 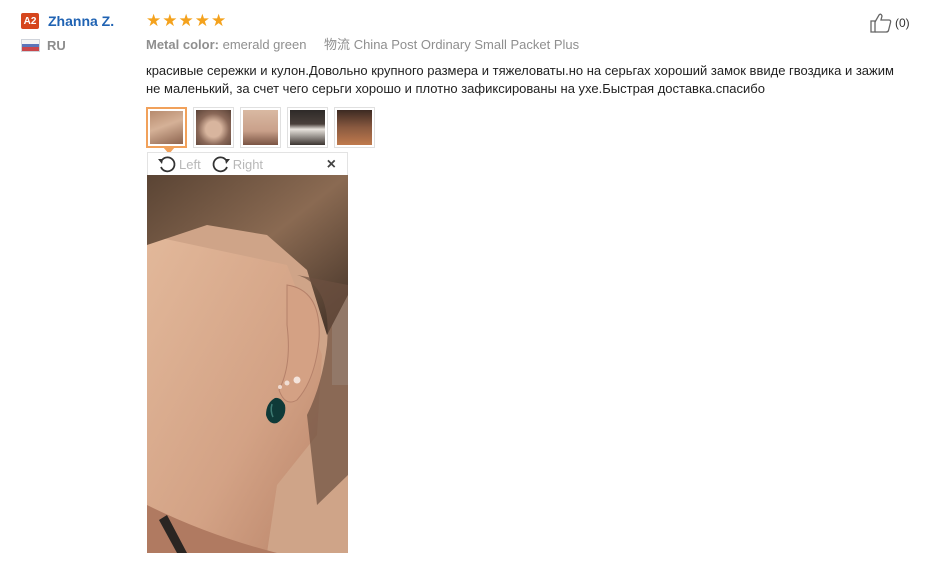 I want to click on reviewer-row: A2 Zhanna Z., so click(x=81, y=21).